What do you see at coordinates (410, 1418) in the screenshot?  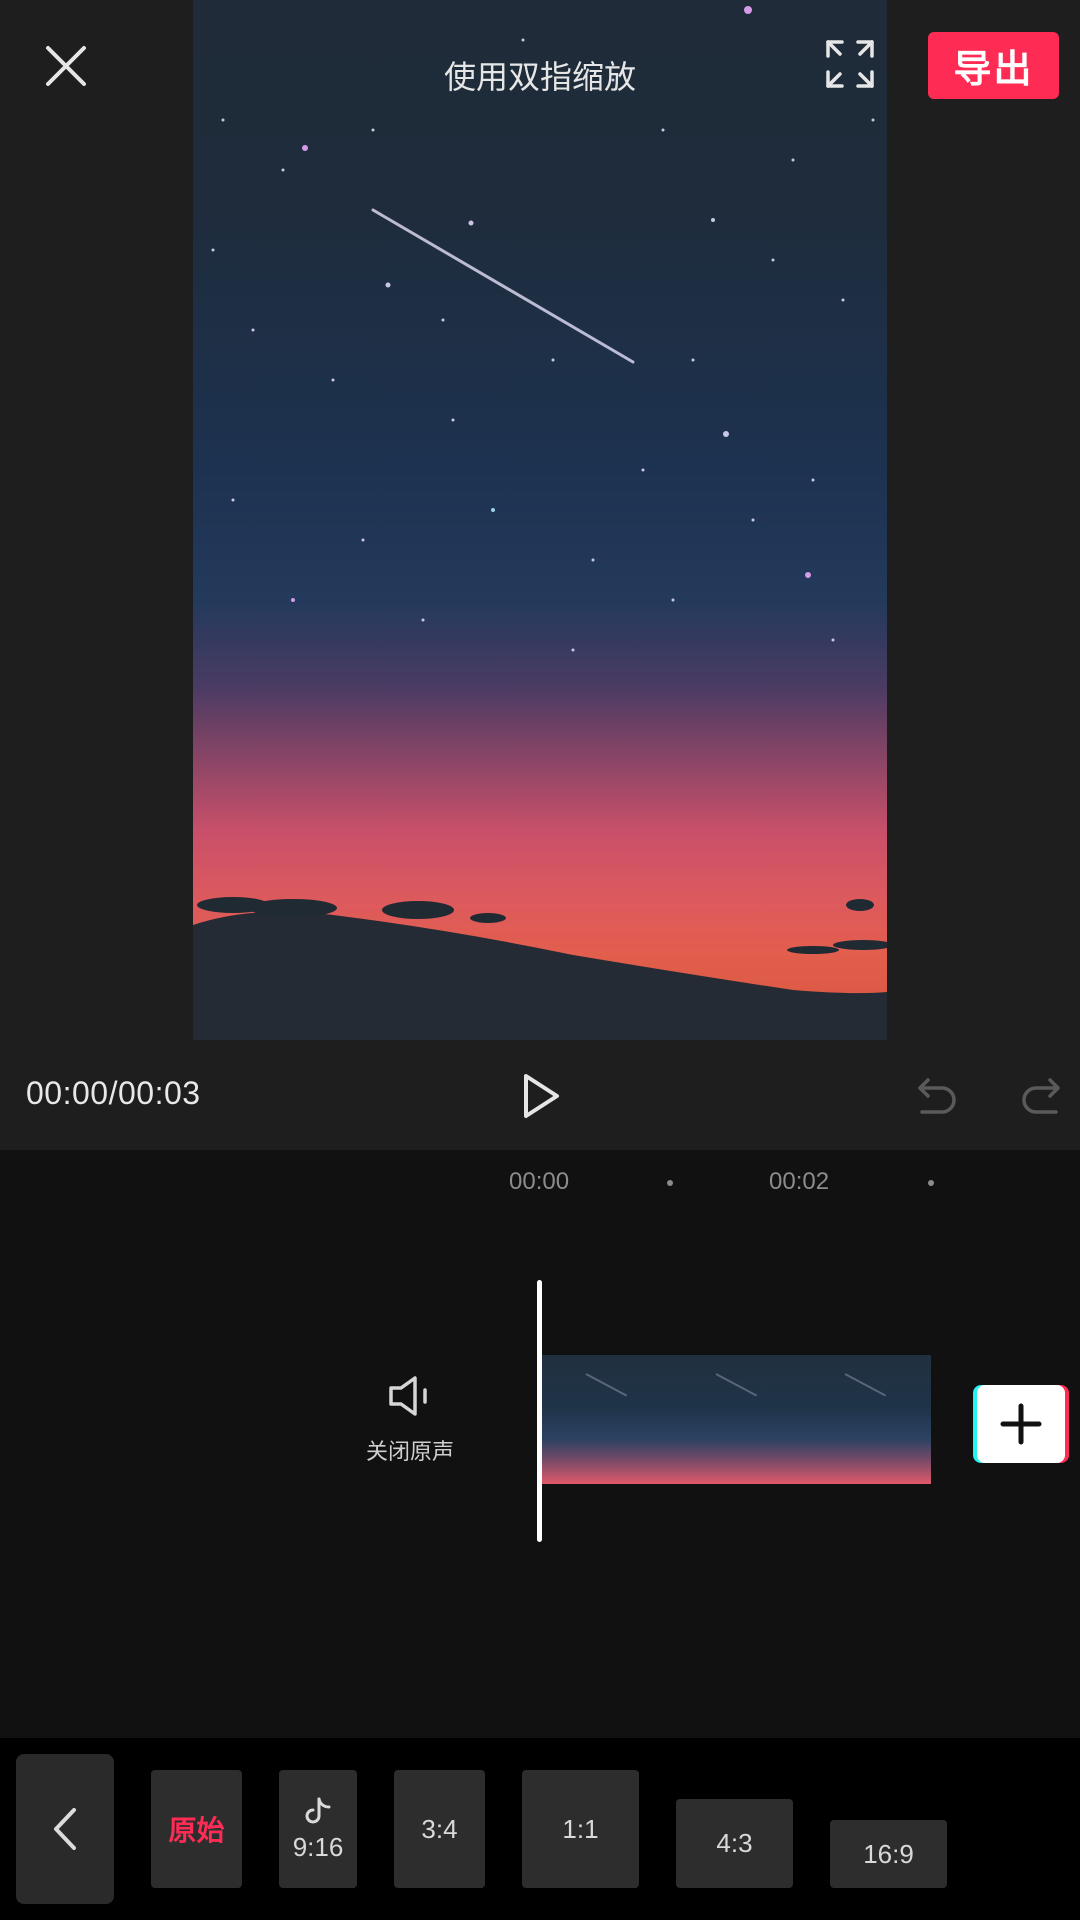 I see `mute-original-audio-button: 关闭原声` at bounding box center [410, 1418].